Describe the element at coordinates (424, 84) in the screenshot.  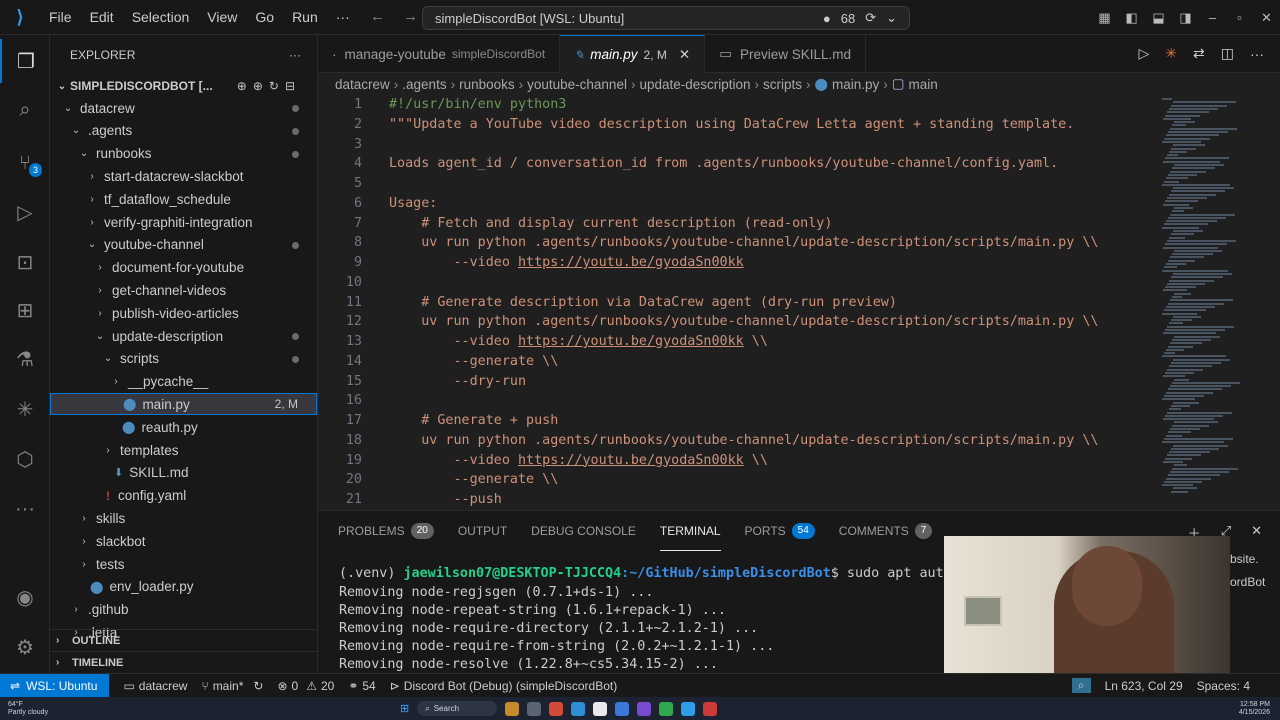
I see `breadcrumb-item: .agents` at that location.